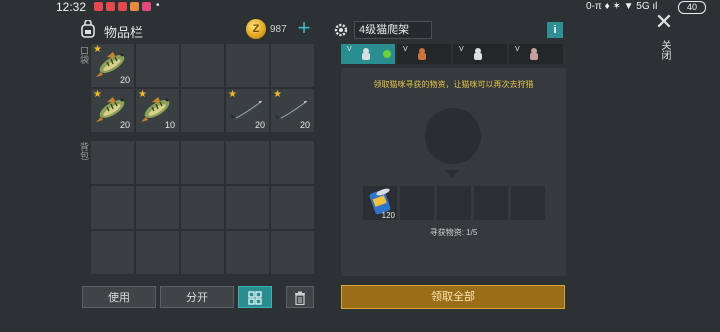 This screenshot has height=332, width=720. I want to click on trash-icon, so click(300, 298).